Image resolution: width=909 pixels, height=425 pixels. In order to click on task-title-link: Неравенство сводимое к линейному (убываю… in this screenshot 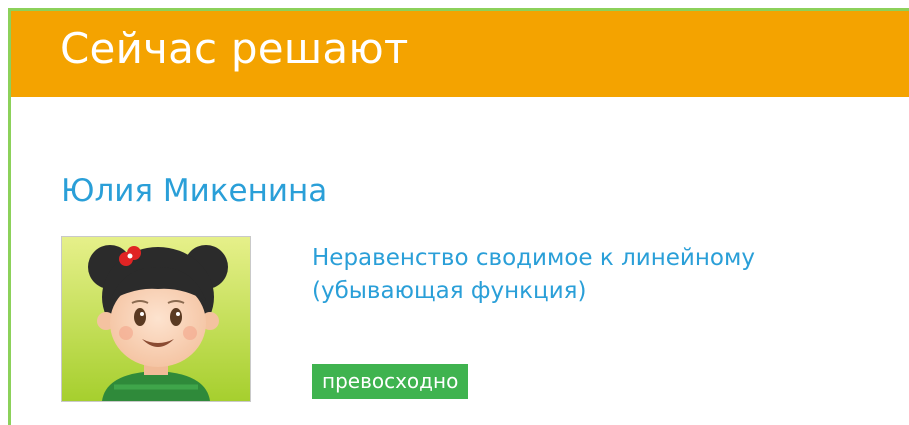, I will do `click(592, 275)`.